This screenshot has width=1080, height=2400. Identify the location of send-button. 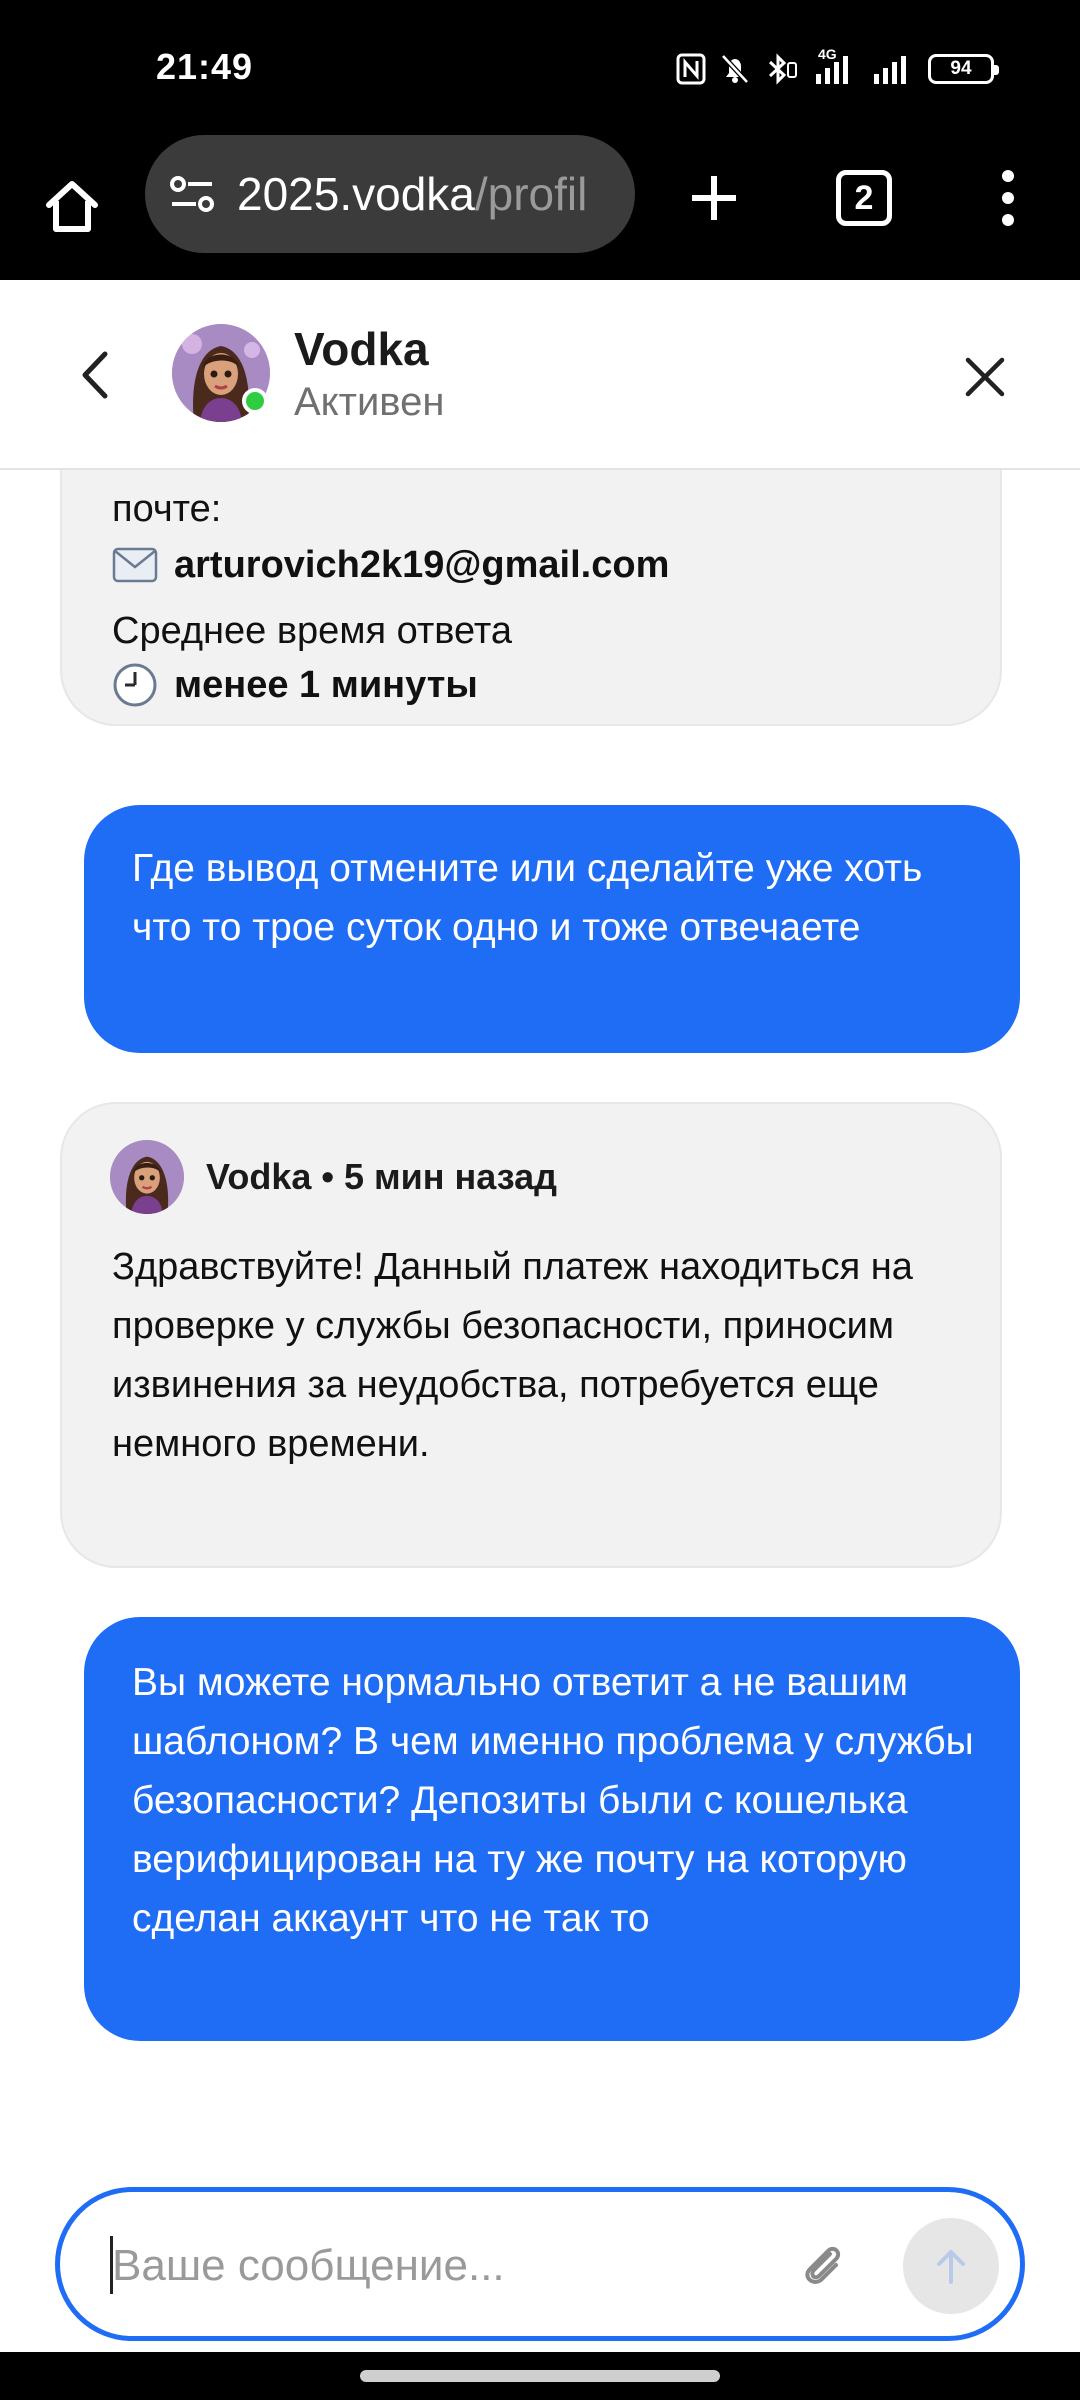
(951, 2266).